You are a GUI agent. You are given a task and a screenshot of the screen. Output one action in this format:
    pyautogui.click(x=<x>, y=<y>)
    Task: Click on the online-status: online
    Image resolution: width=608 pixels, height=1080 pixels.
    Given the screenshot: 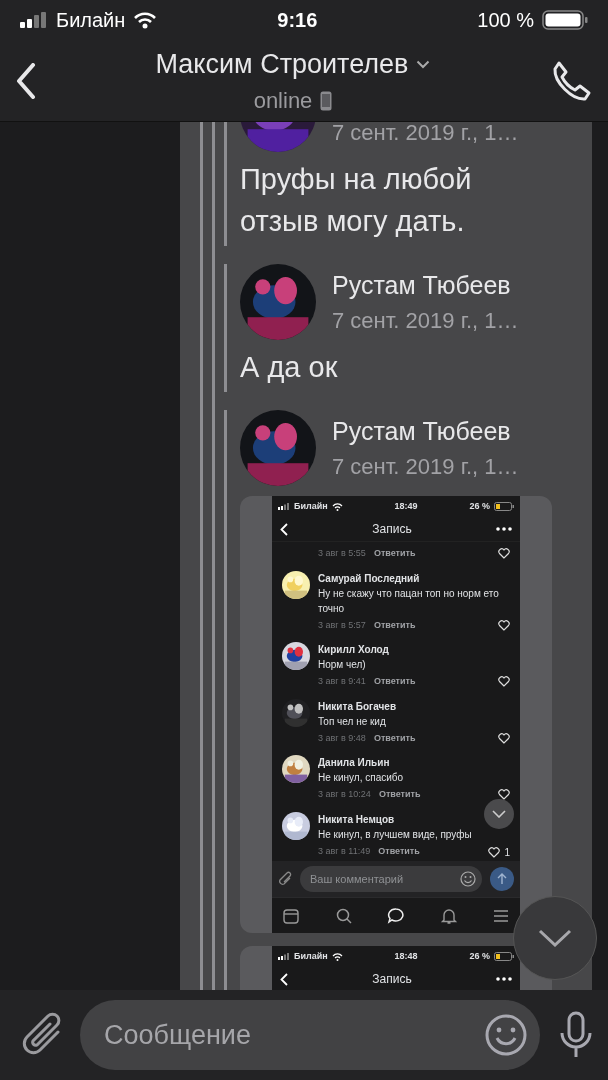 What is the action you would take?
    pyautogui.click(x=283, y=101)
    